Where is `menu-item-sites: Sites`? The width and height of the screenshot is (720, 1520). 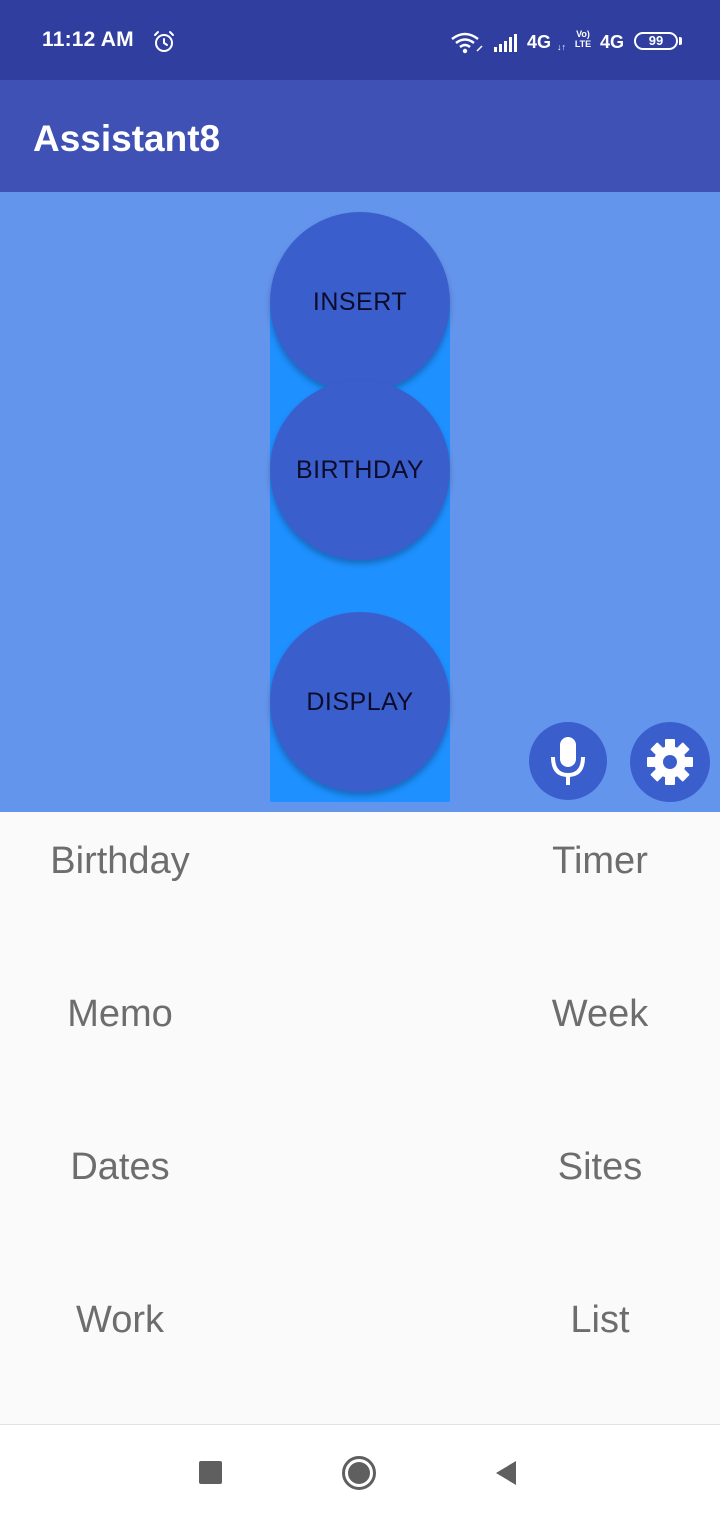
menu-item-sites: Sites is located at coordinates (600, 1167).